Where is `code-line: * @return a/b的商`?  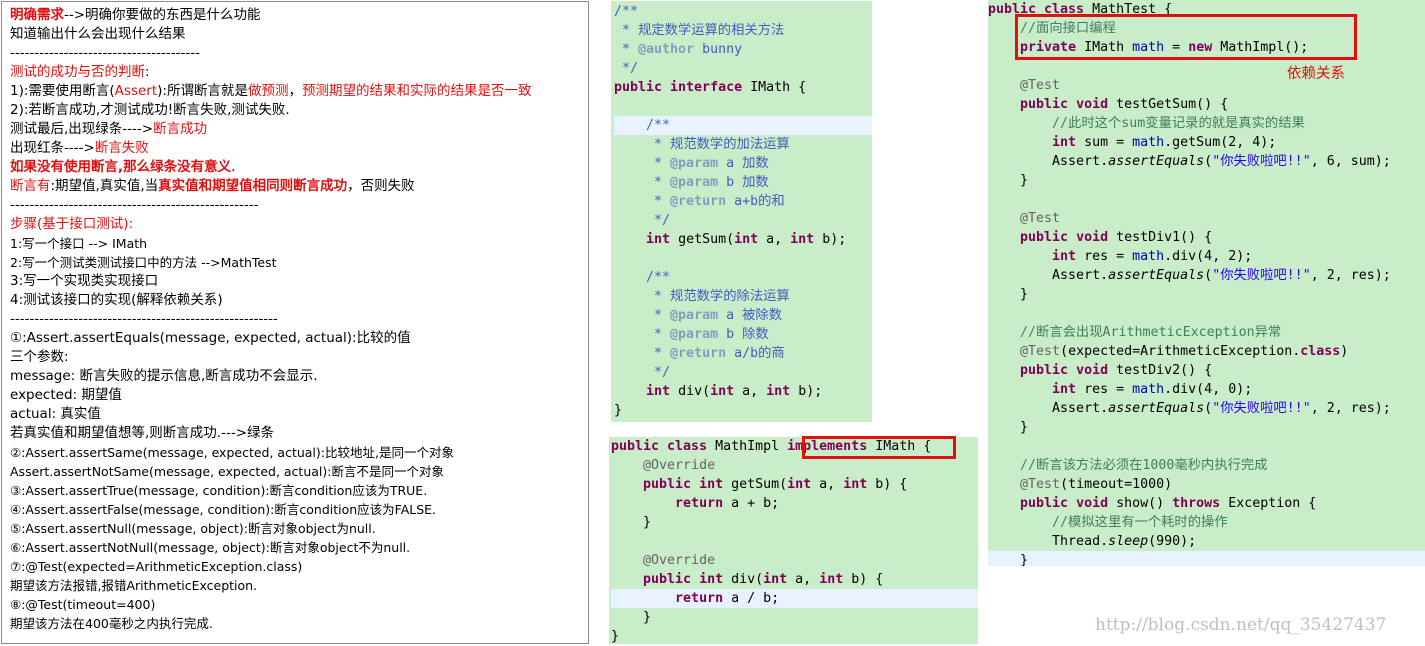
code-line: * @return a/b的商 is located at coordinates (743, 353).